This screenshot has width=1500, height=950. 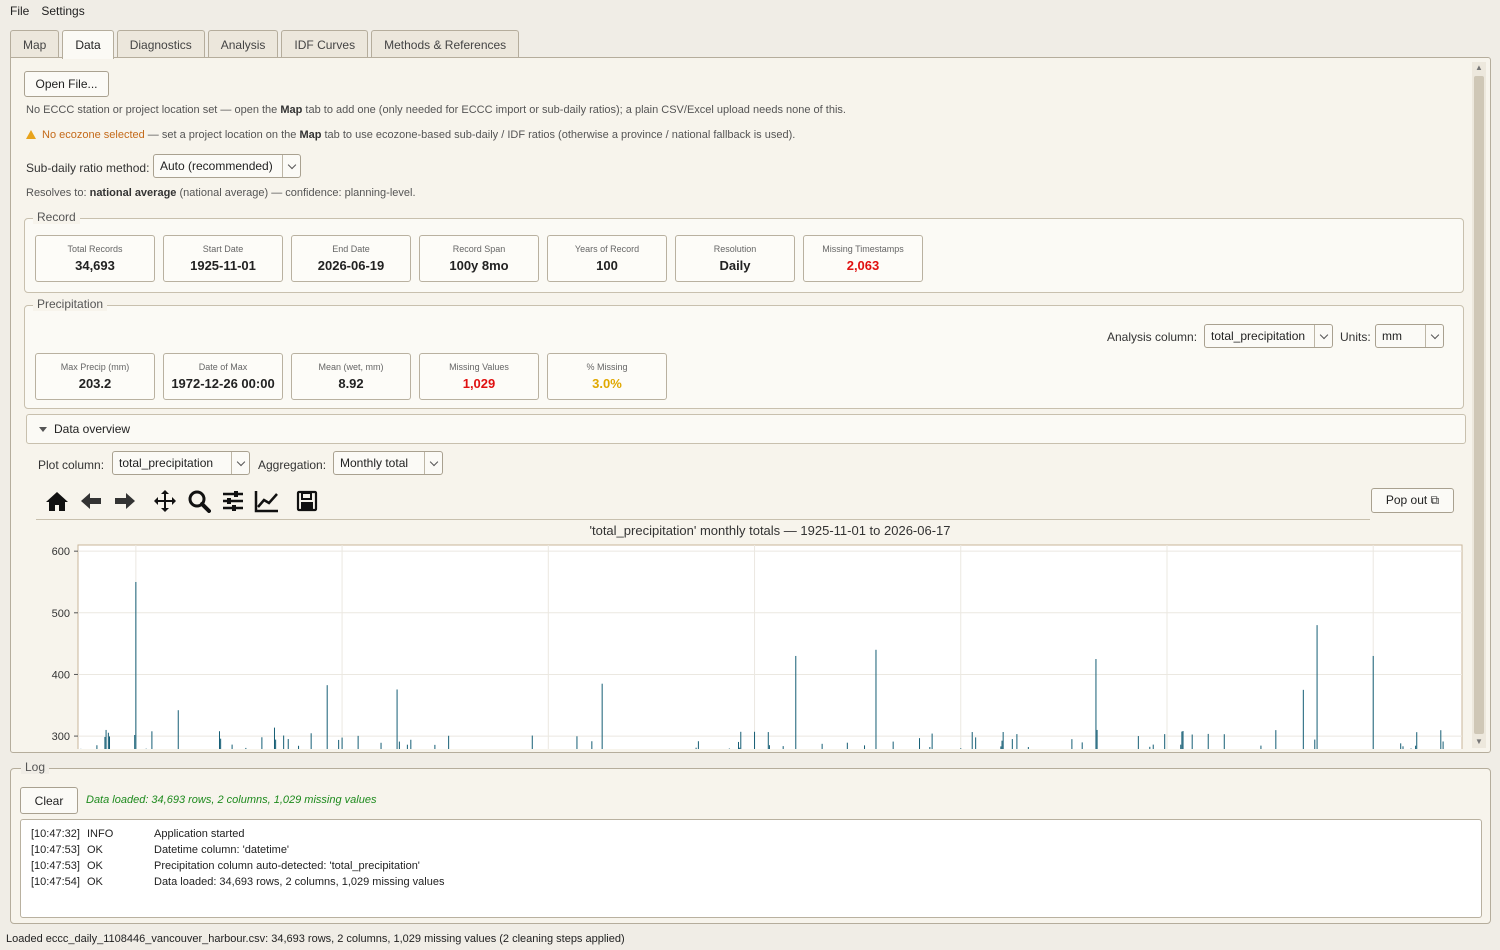 I want to click on edit-curve-icon, so click(x=267, y=501).